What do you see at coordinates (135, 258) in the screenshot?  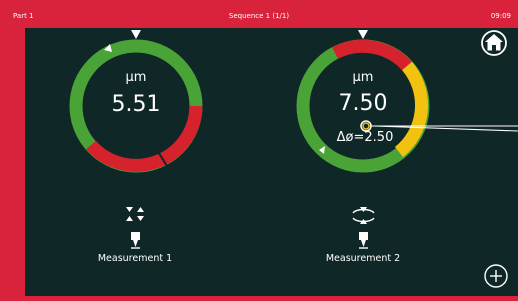 I see `measurement-1-label: Measurement 1` at bounding box center [135, 258].